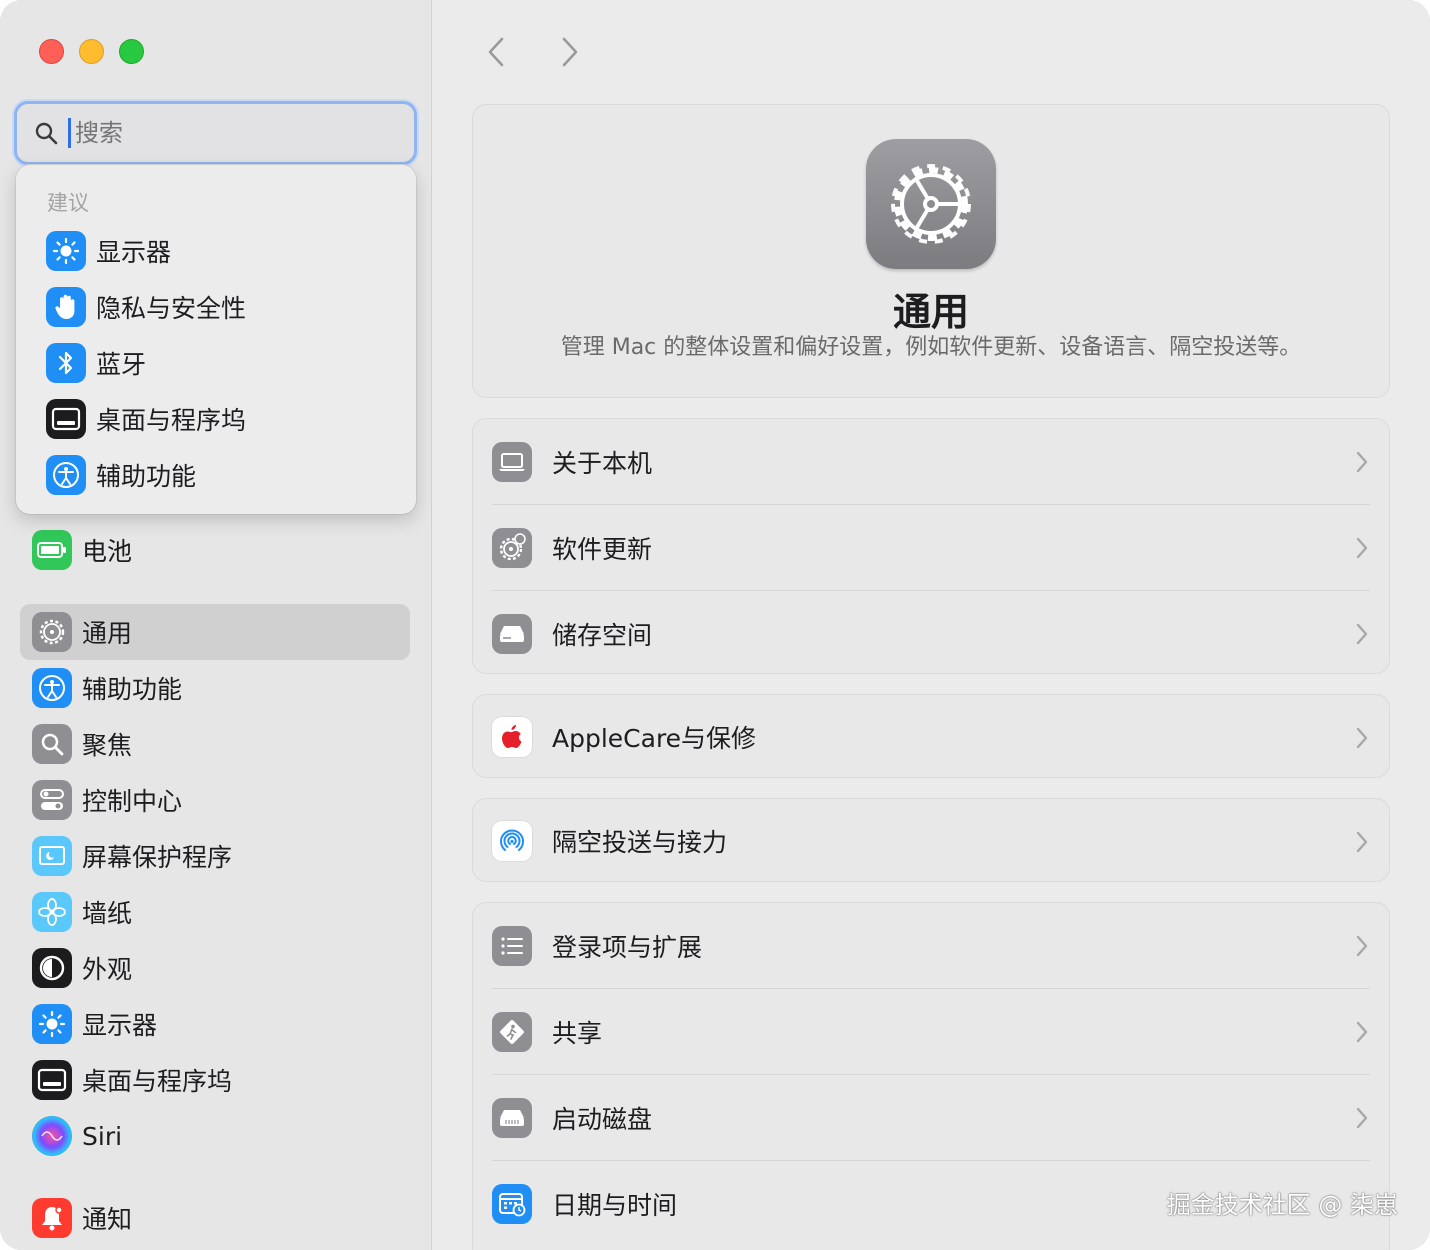 The height and width of the screenshot is (1250, 1430). I want to click on bell-icon, so click(52, 1218).